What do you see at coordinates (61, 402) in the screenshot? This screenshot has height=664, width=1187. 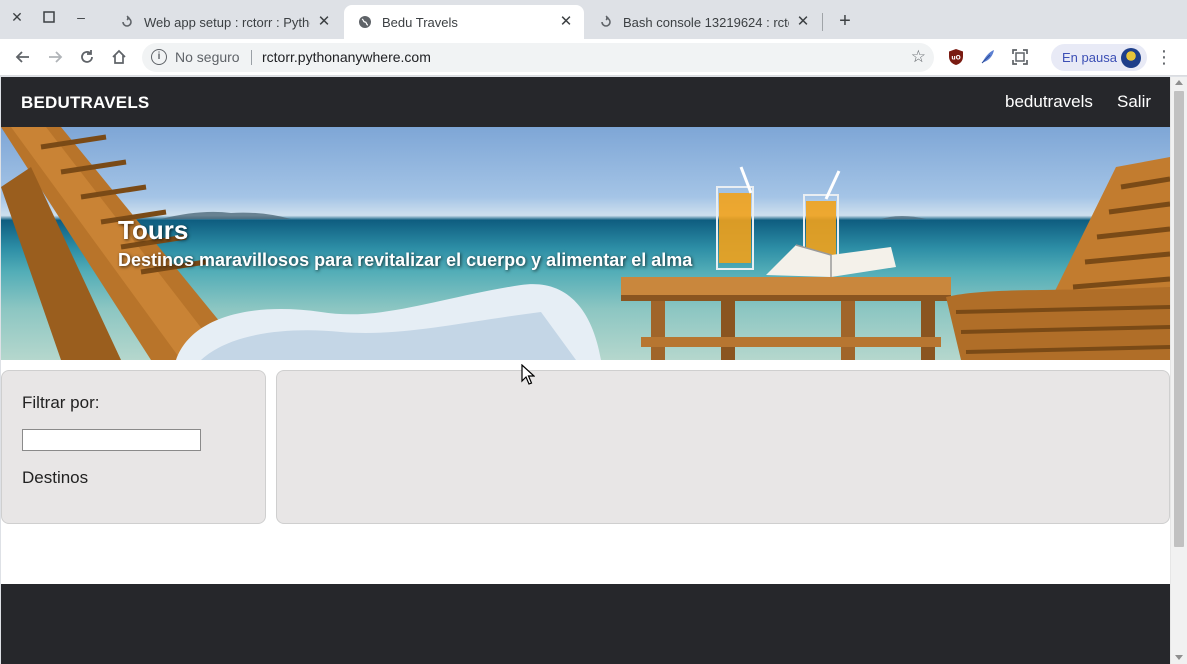 I see `filter-label: Filtrar por:` at bounding box center [61, 402].